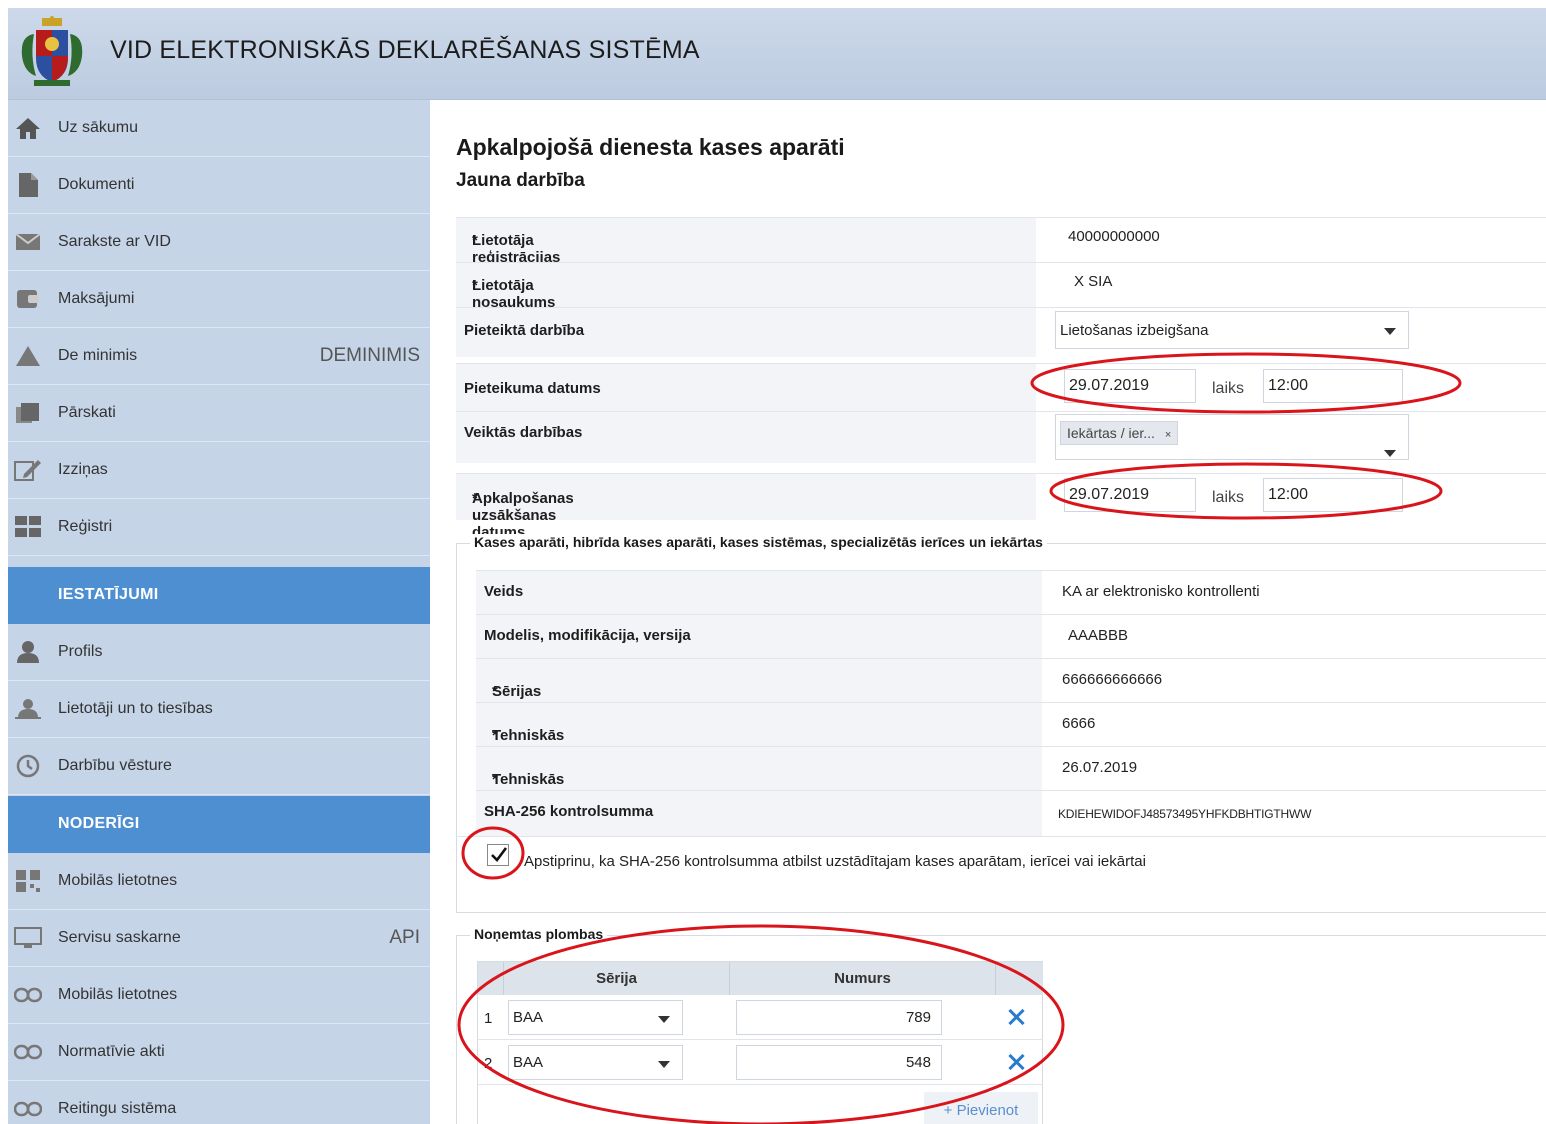  I want to click on section-title: IESTATĪJUMI, so click(108, 594).